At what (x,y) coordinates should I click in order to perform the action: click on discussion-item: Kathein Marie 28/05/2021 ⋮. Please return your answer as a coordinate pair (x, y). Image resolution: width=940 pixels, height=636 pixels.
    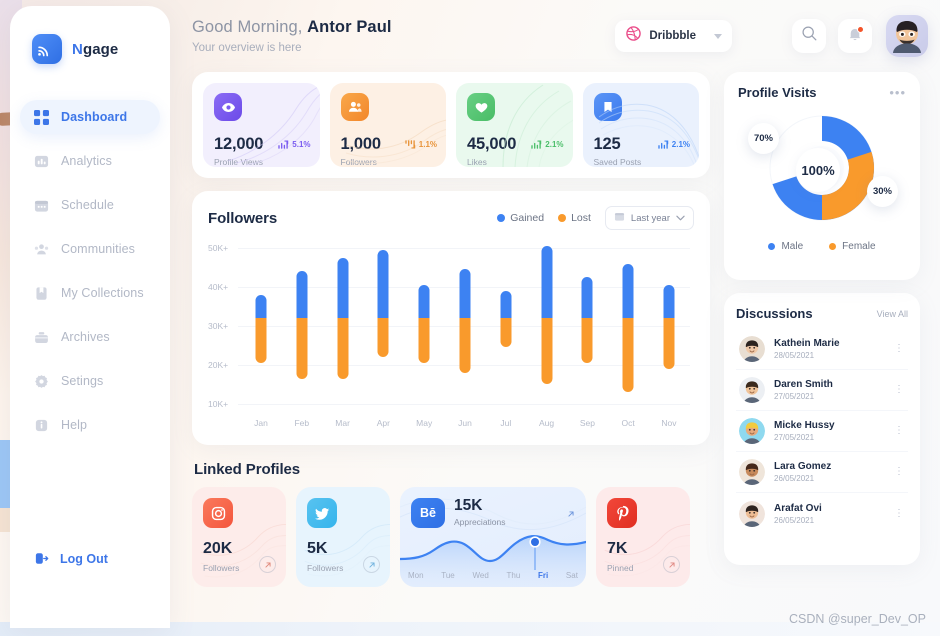
    Looking at the image, I should click on (822, 349).